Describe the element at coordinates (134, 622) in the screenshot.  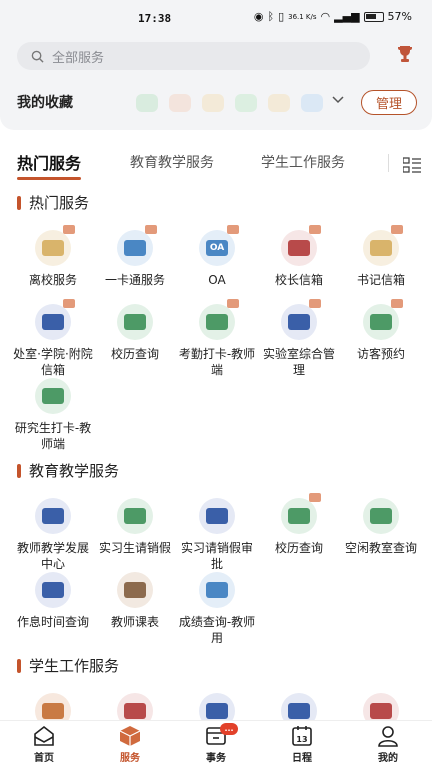
I see `service-label: 教师课表` at that location.